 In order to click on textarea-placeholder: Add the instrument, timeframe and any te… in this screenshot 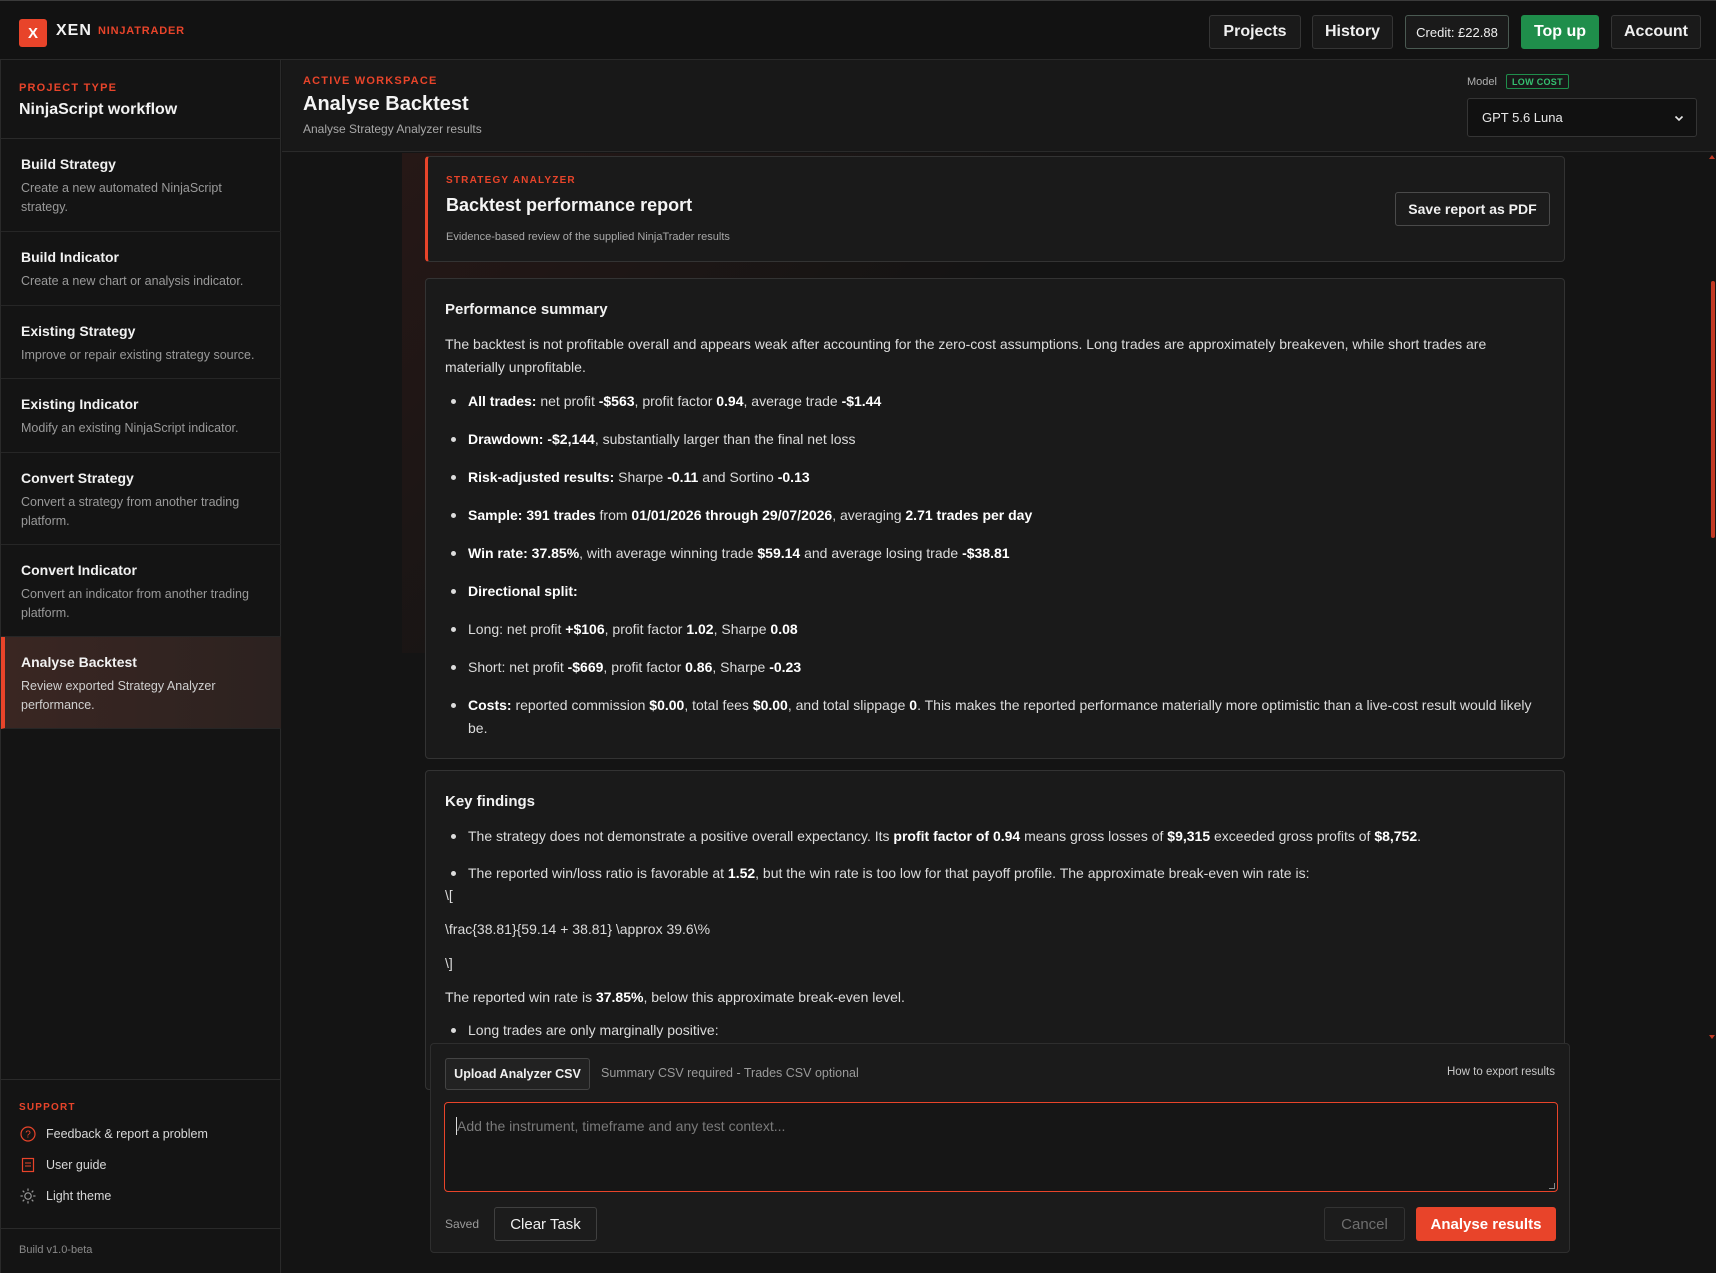, I will do `click(621, 1126)`.